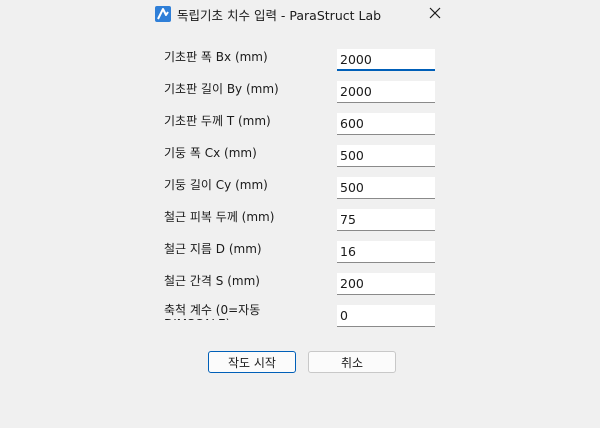 This screenshot has height=428, width=600. Describe the element at coordinates (212, 311) in the screenshot. I see `field-label: 축척 계수 (0=자동 DIMSCALE)` at that location.